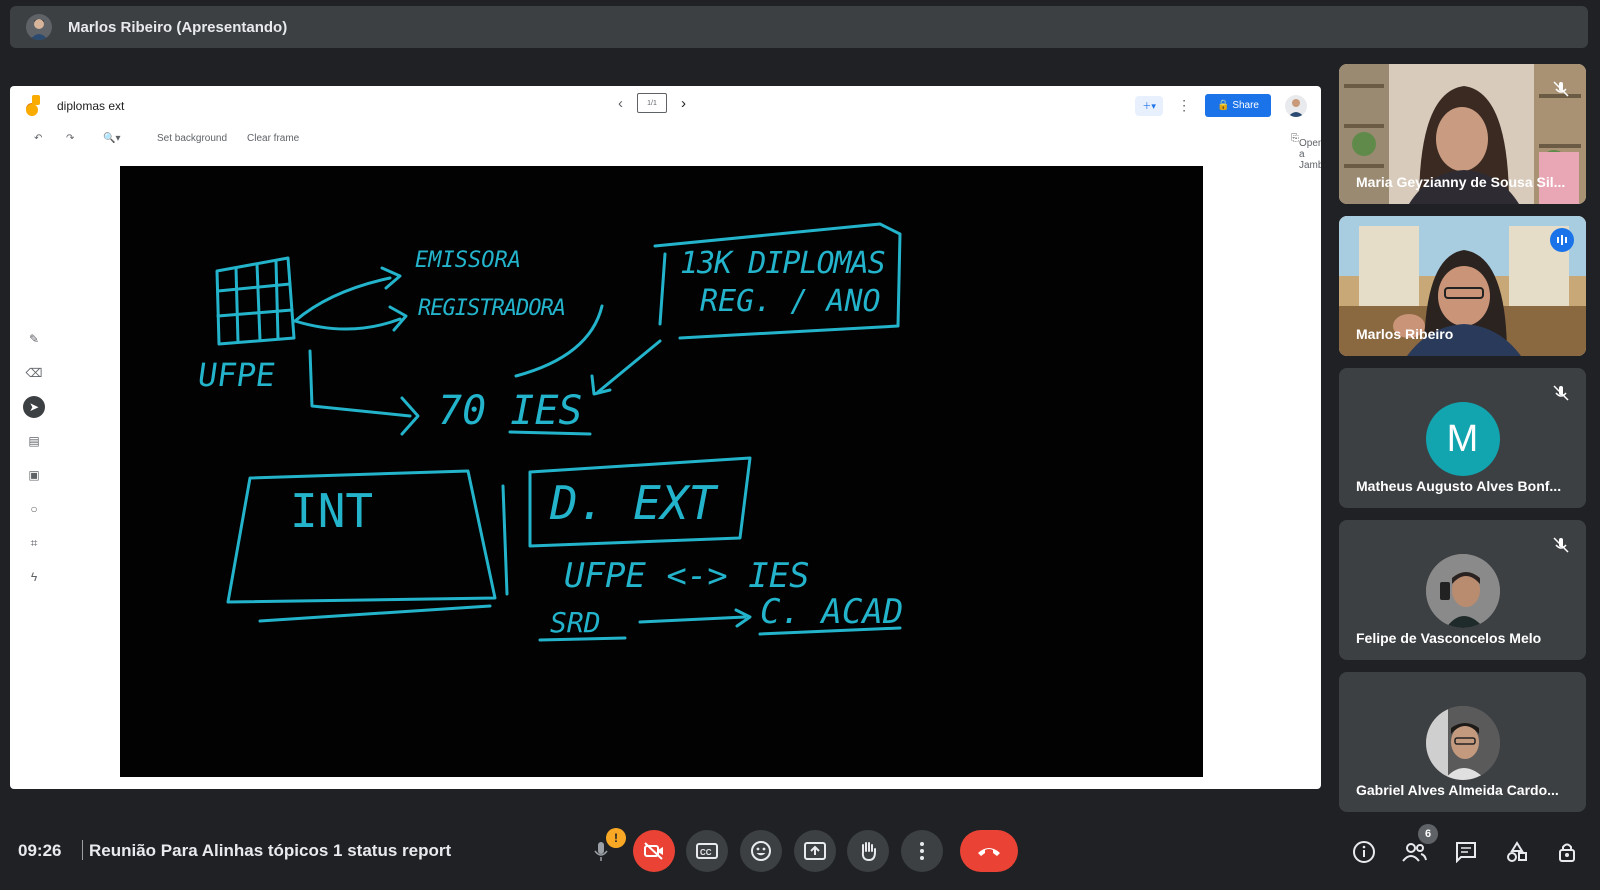 The height and width of the screenshot is (890, 1600). Describe the element at coordinates (620, 103) in the screenshot. I see `prev-frame-icon: ‹` at that location.